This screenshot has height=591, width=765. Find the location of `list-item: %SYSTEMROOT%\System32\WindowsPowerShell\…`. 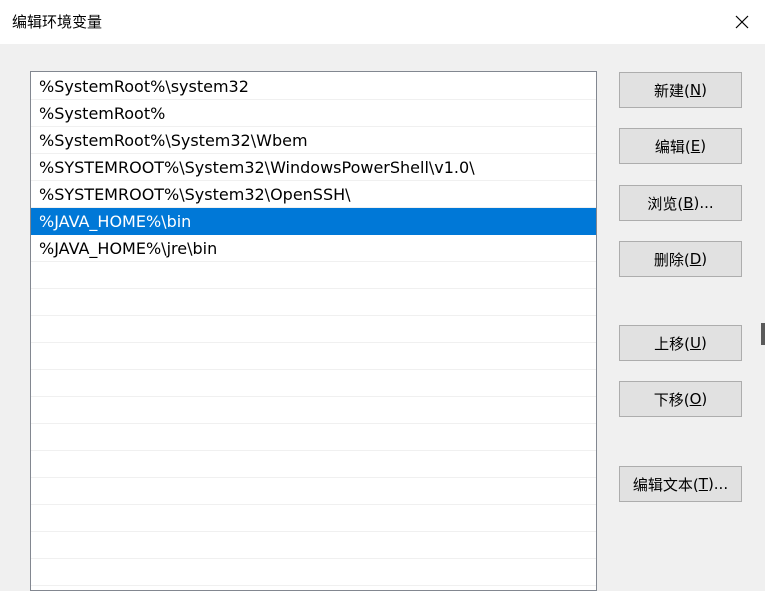

list-item: %SYSTEMROOT%\System32\WindowsPowerShell\… is located at coordinates (313, 167).